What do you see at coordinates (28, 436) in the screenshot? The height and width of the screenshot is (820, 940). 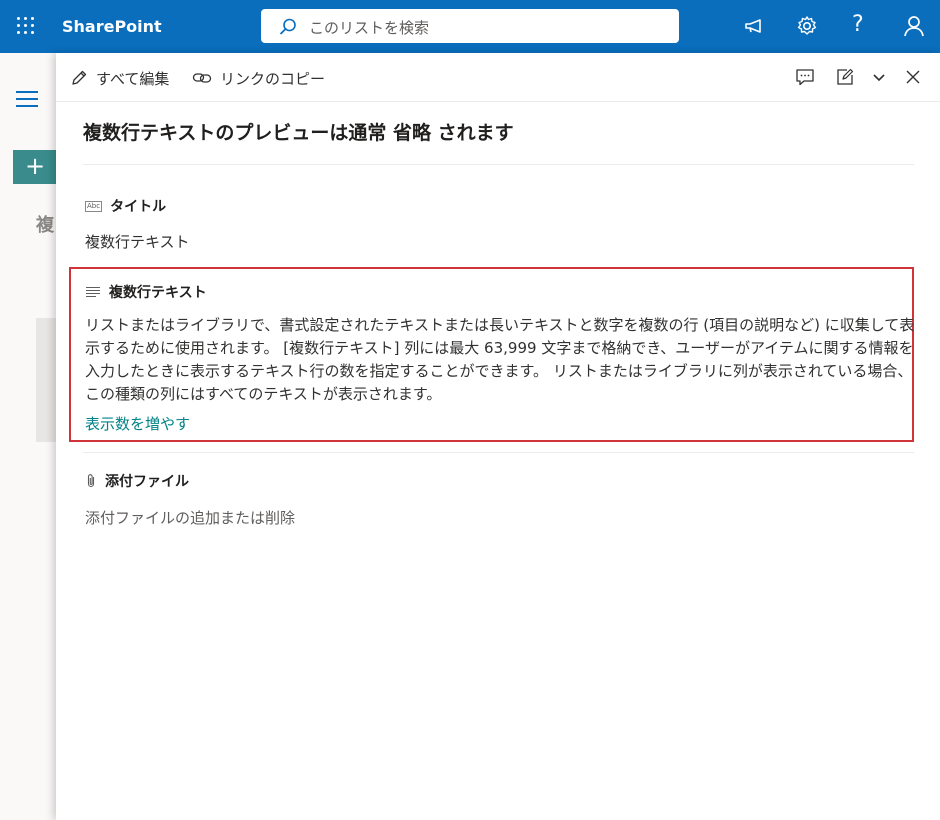 I see `background-page: + 複` at bounding box center [28, 436].